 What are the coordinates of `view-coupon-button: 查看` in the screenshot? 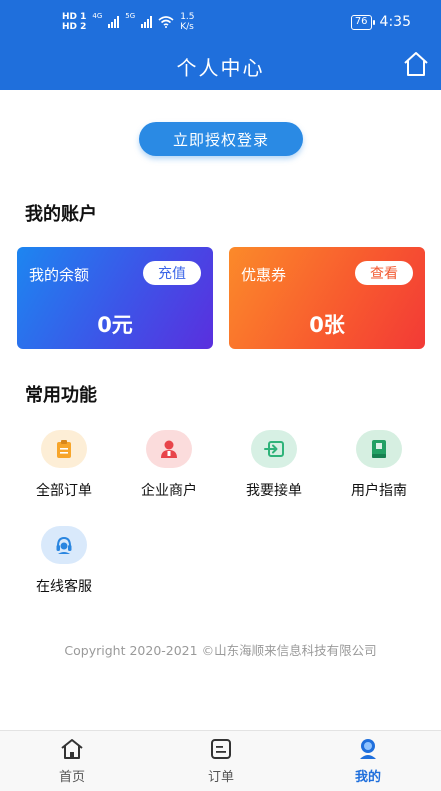 It's located at (384, 273).